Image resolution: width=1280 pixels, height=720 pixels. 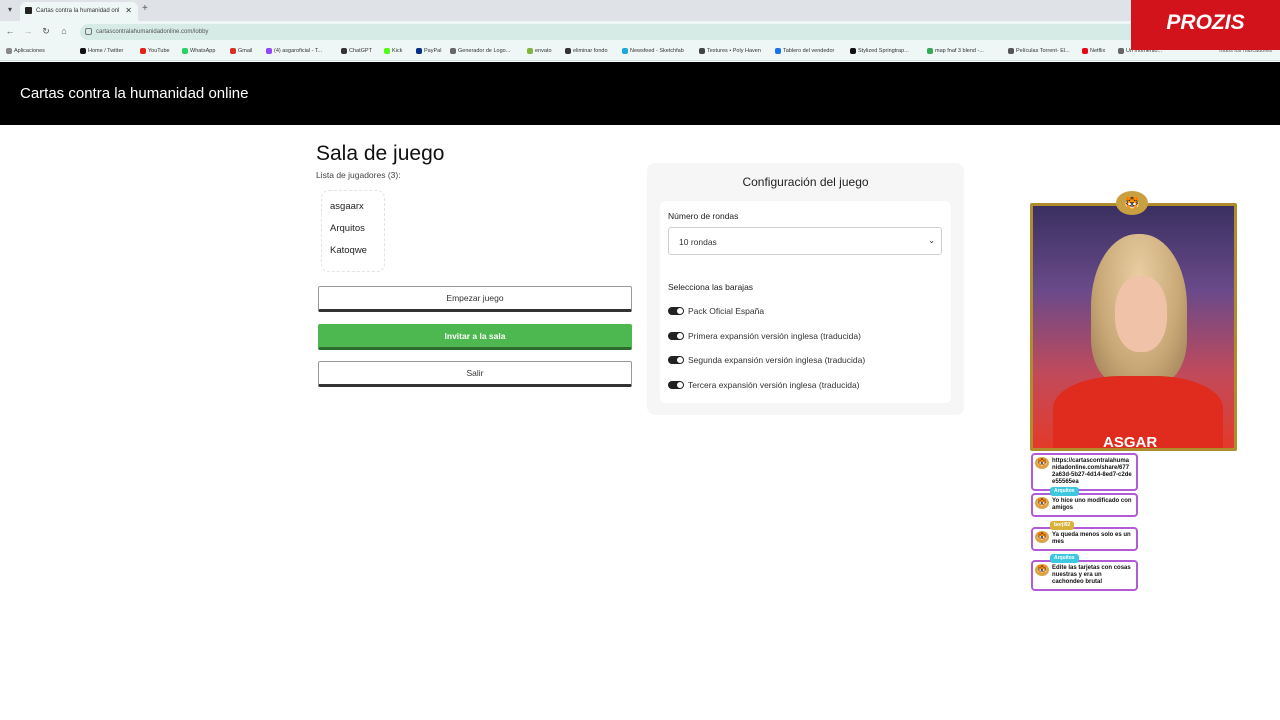 I want to click on tab-title: Cartas contra la humanidad onl, so click(x=78, y=11).